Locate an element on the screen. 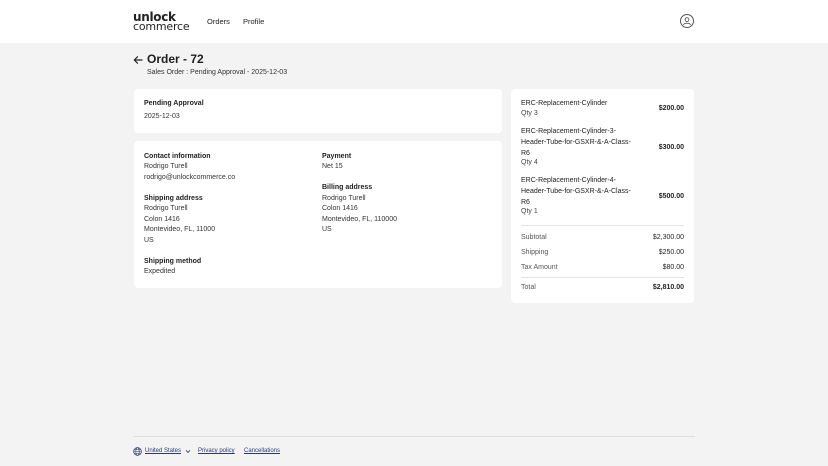 This screenshot has height=466, width=828. line-item-name-line: ERC-Replacement-Cylinder-3- is located at coordinates (568, 131).